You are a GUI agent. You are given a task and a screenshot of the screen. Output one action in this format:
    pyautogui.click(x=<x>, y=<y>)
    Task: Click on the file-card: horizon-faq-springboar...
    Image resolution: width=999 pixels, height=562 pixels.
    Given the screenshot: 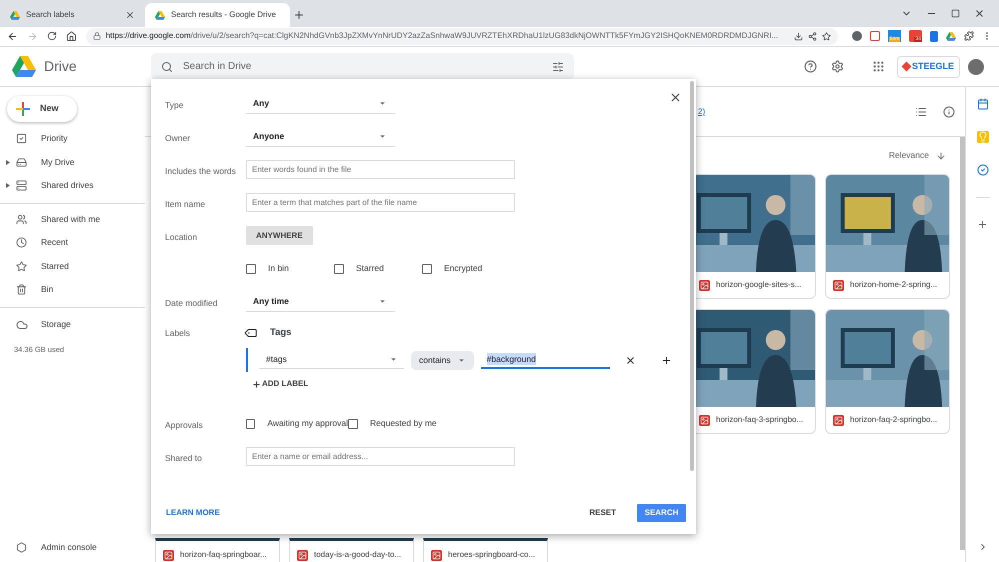 What is the action you would take?
    pyautogui.click(x=217, y=550)
    